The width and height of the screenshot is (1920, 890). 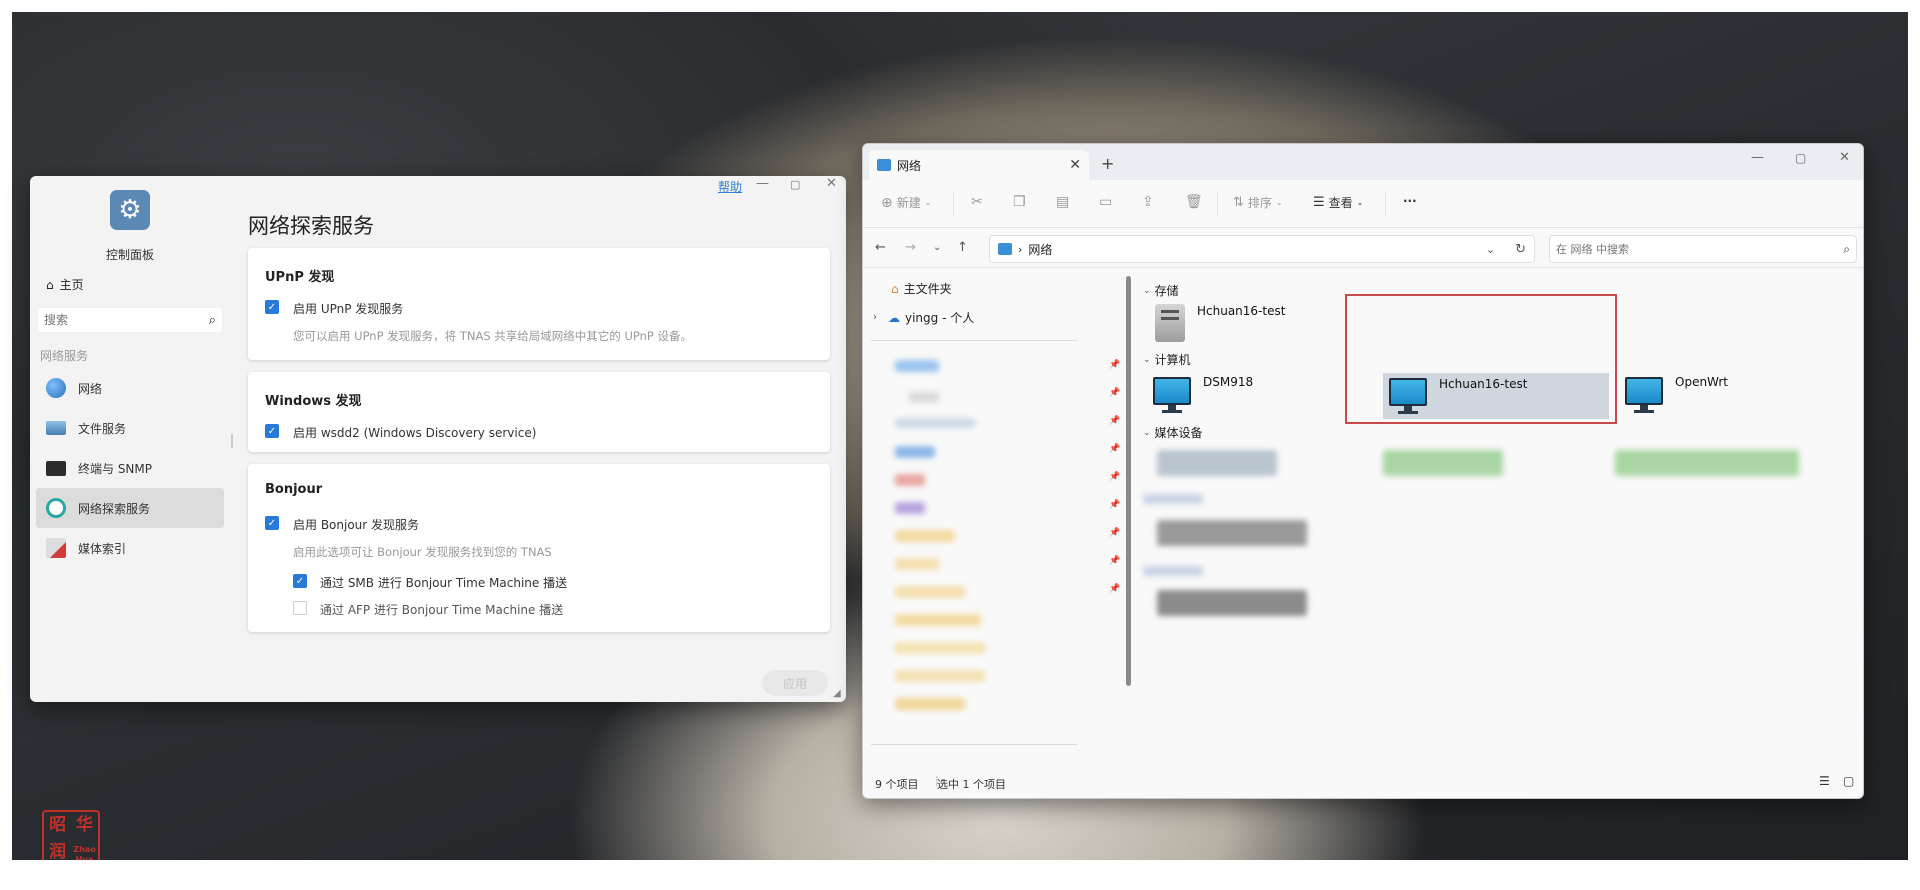 What do you see at coordinates (921, 288) in the screenshot?
I see `tree-item-home: ⌂ 主文件夹` at bounding box center [921, 288].